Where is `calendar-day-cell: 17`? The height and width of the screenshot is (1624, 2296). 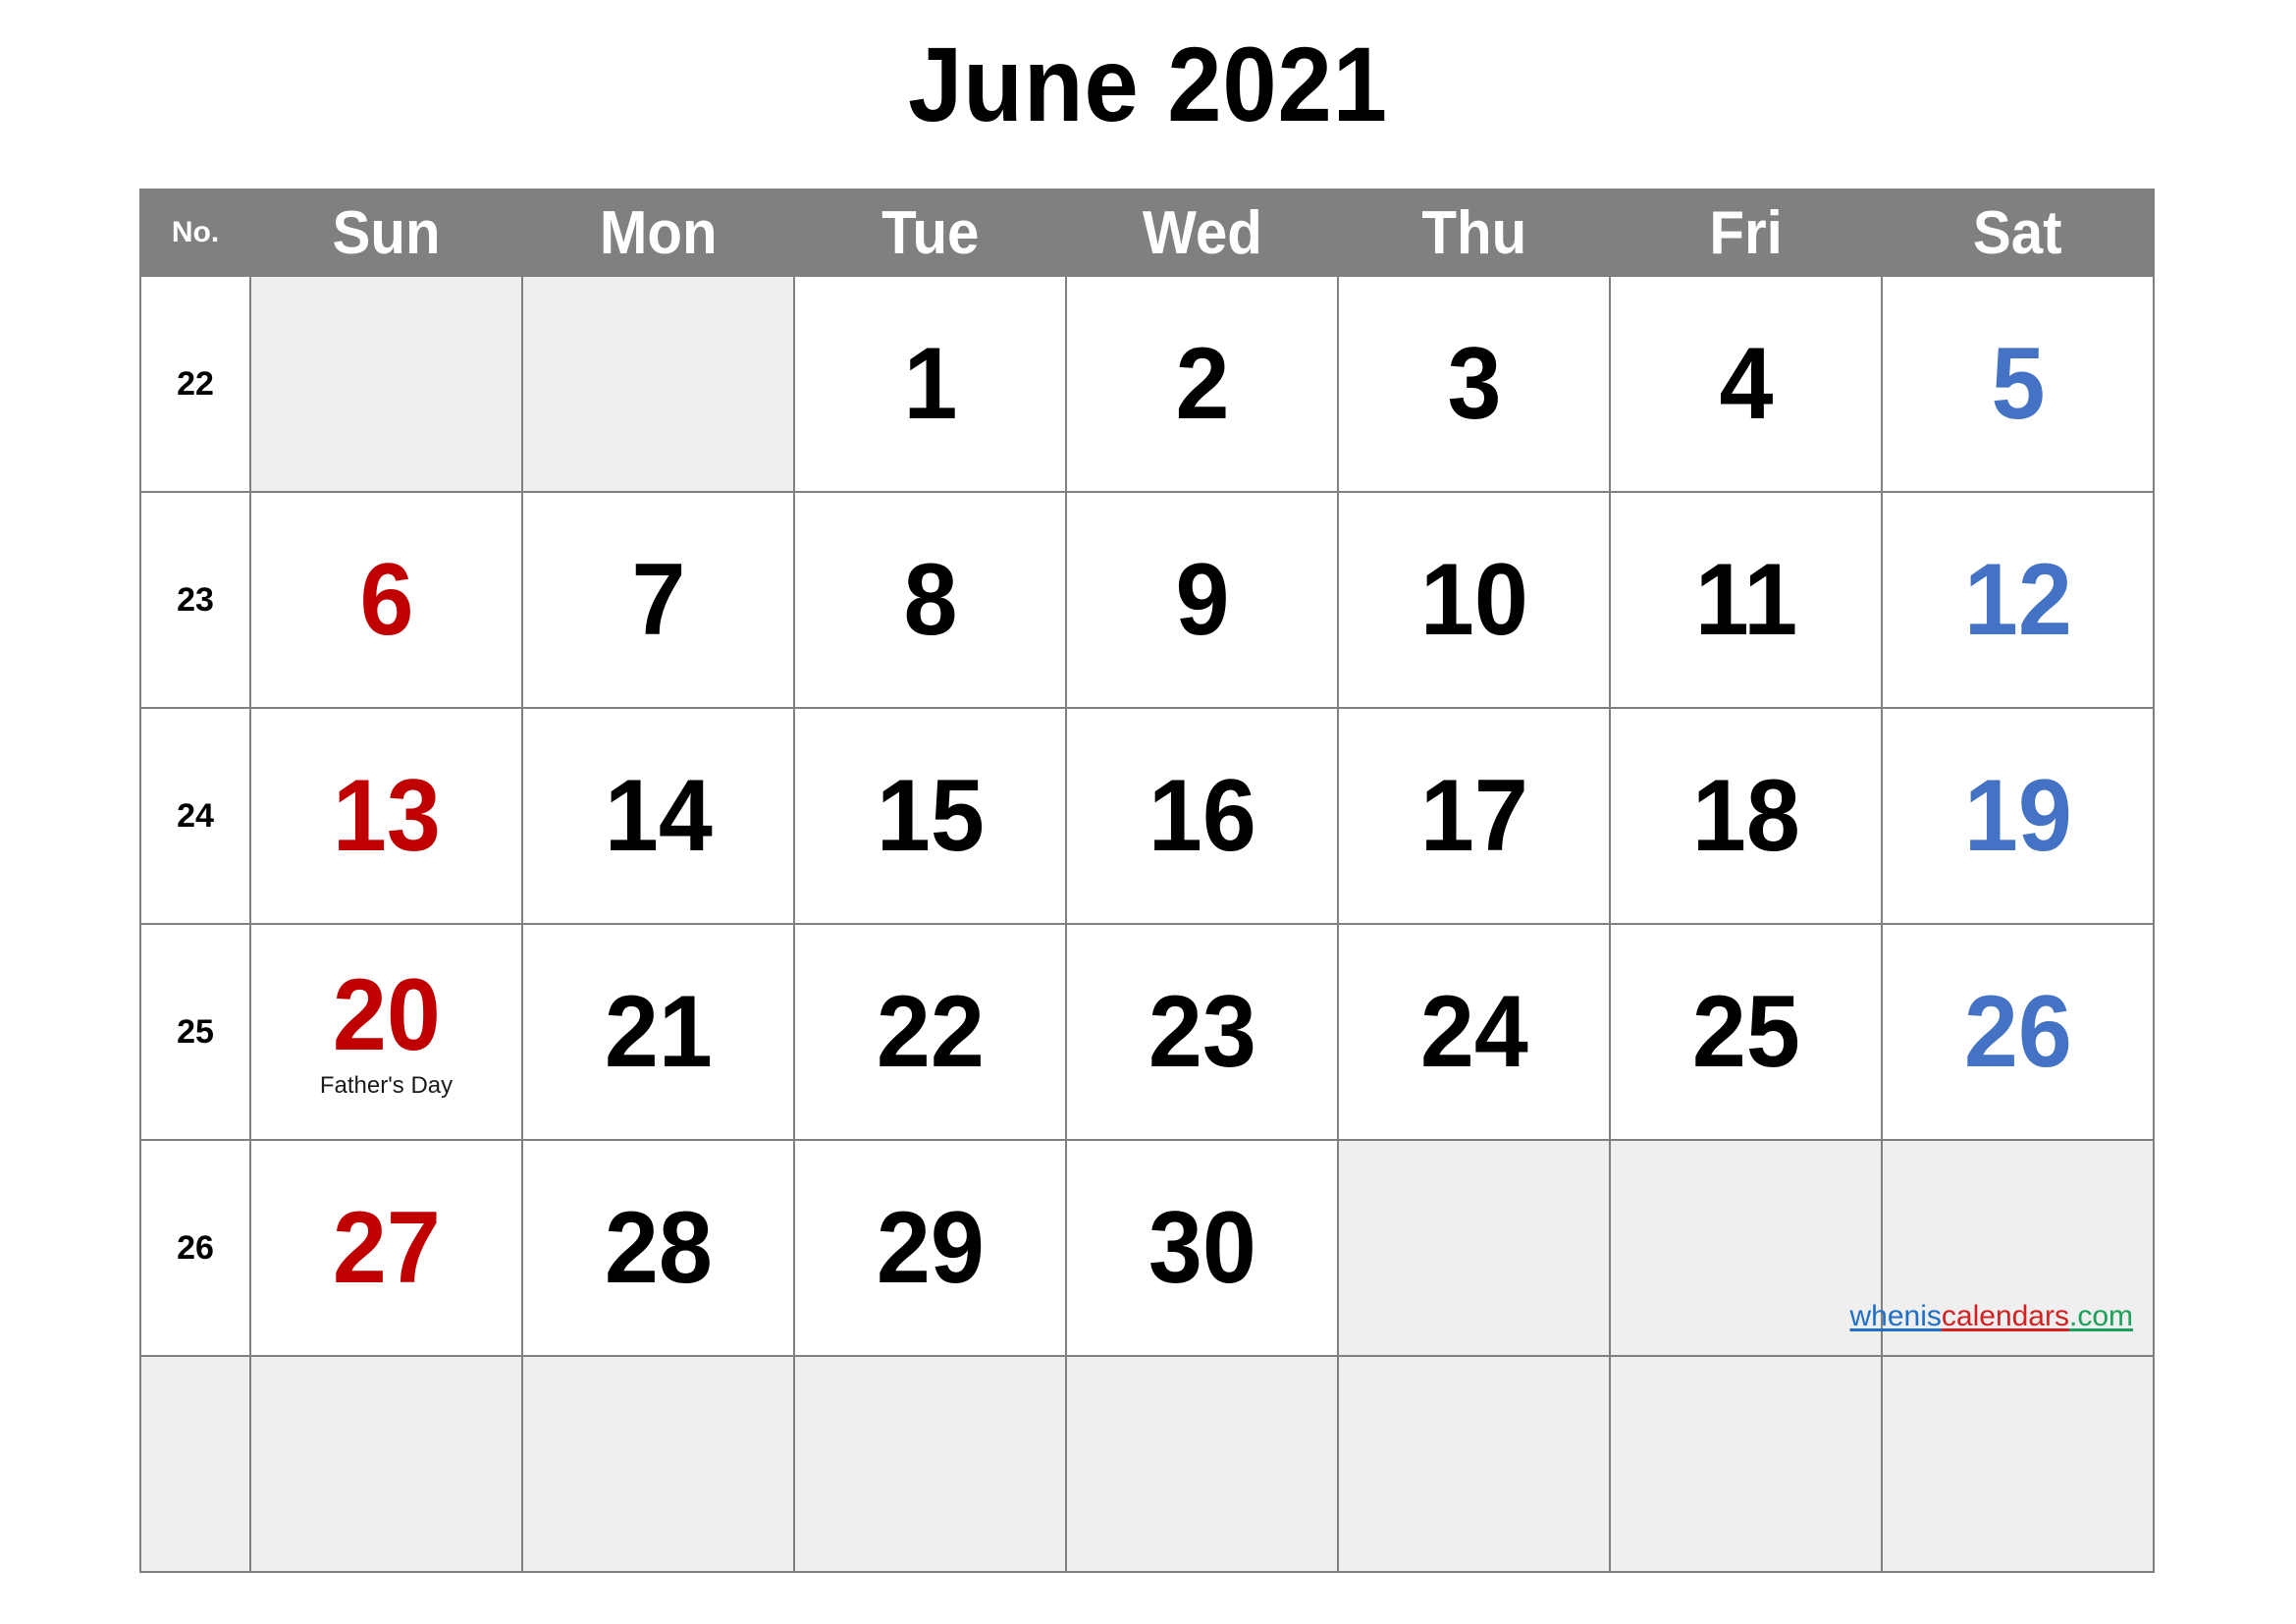
calendar-day-cell: 17 is located at coordinates (1474, 816).